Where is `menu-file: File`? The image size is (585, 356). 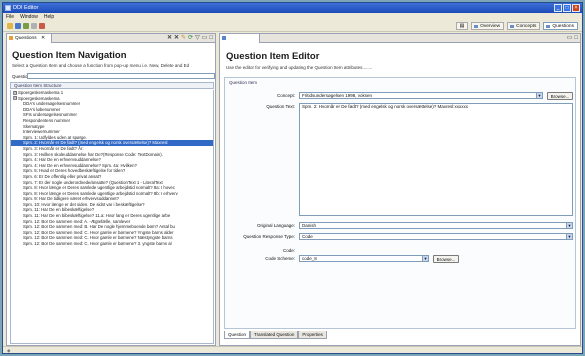 menu-file: File is located at coordinates (10, 17).